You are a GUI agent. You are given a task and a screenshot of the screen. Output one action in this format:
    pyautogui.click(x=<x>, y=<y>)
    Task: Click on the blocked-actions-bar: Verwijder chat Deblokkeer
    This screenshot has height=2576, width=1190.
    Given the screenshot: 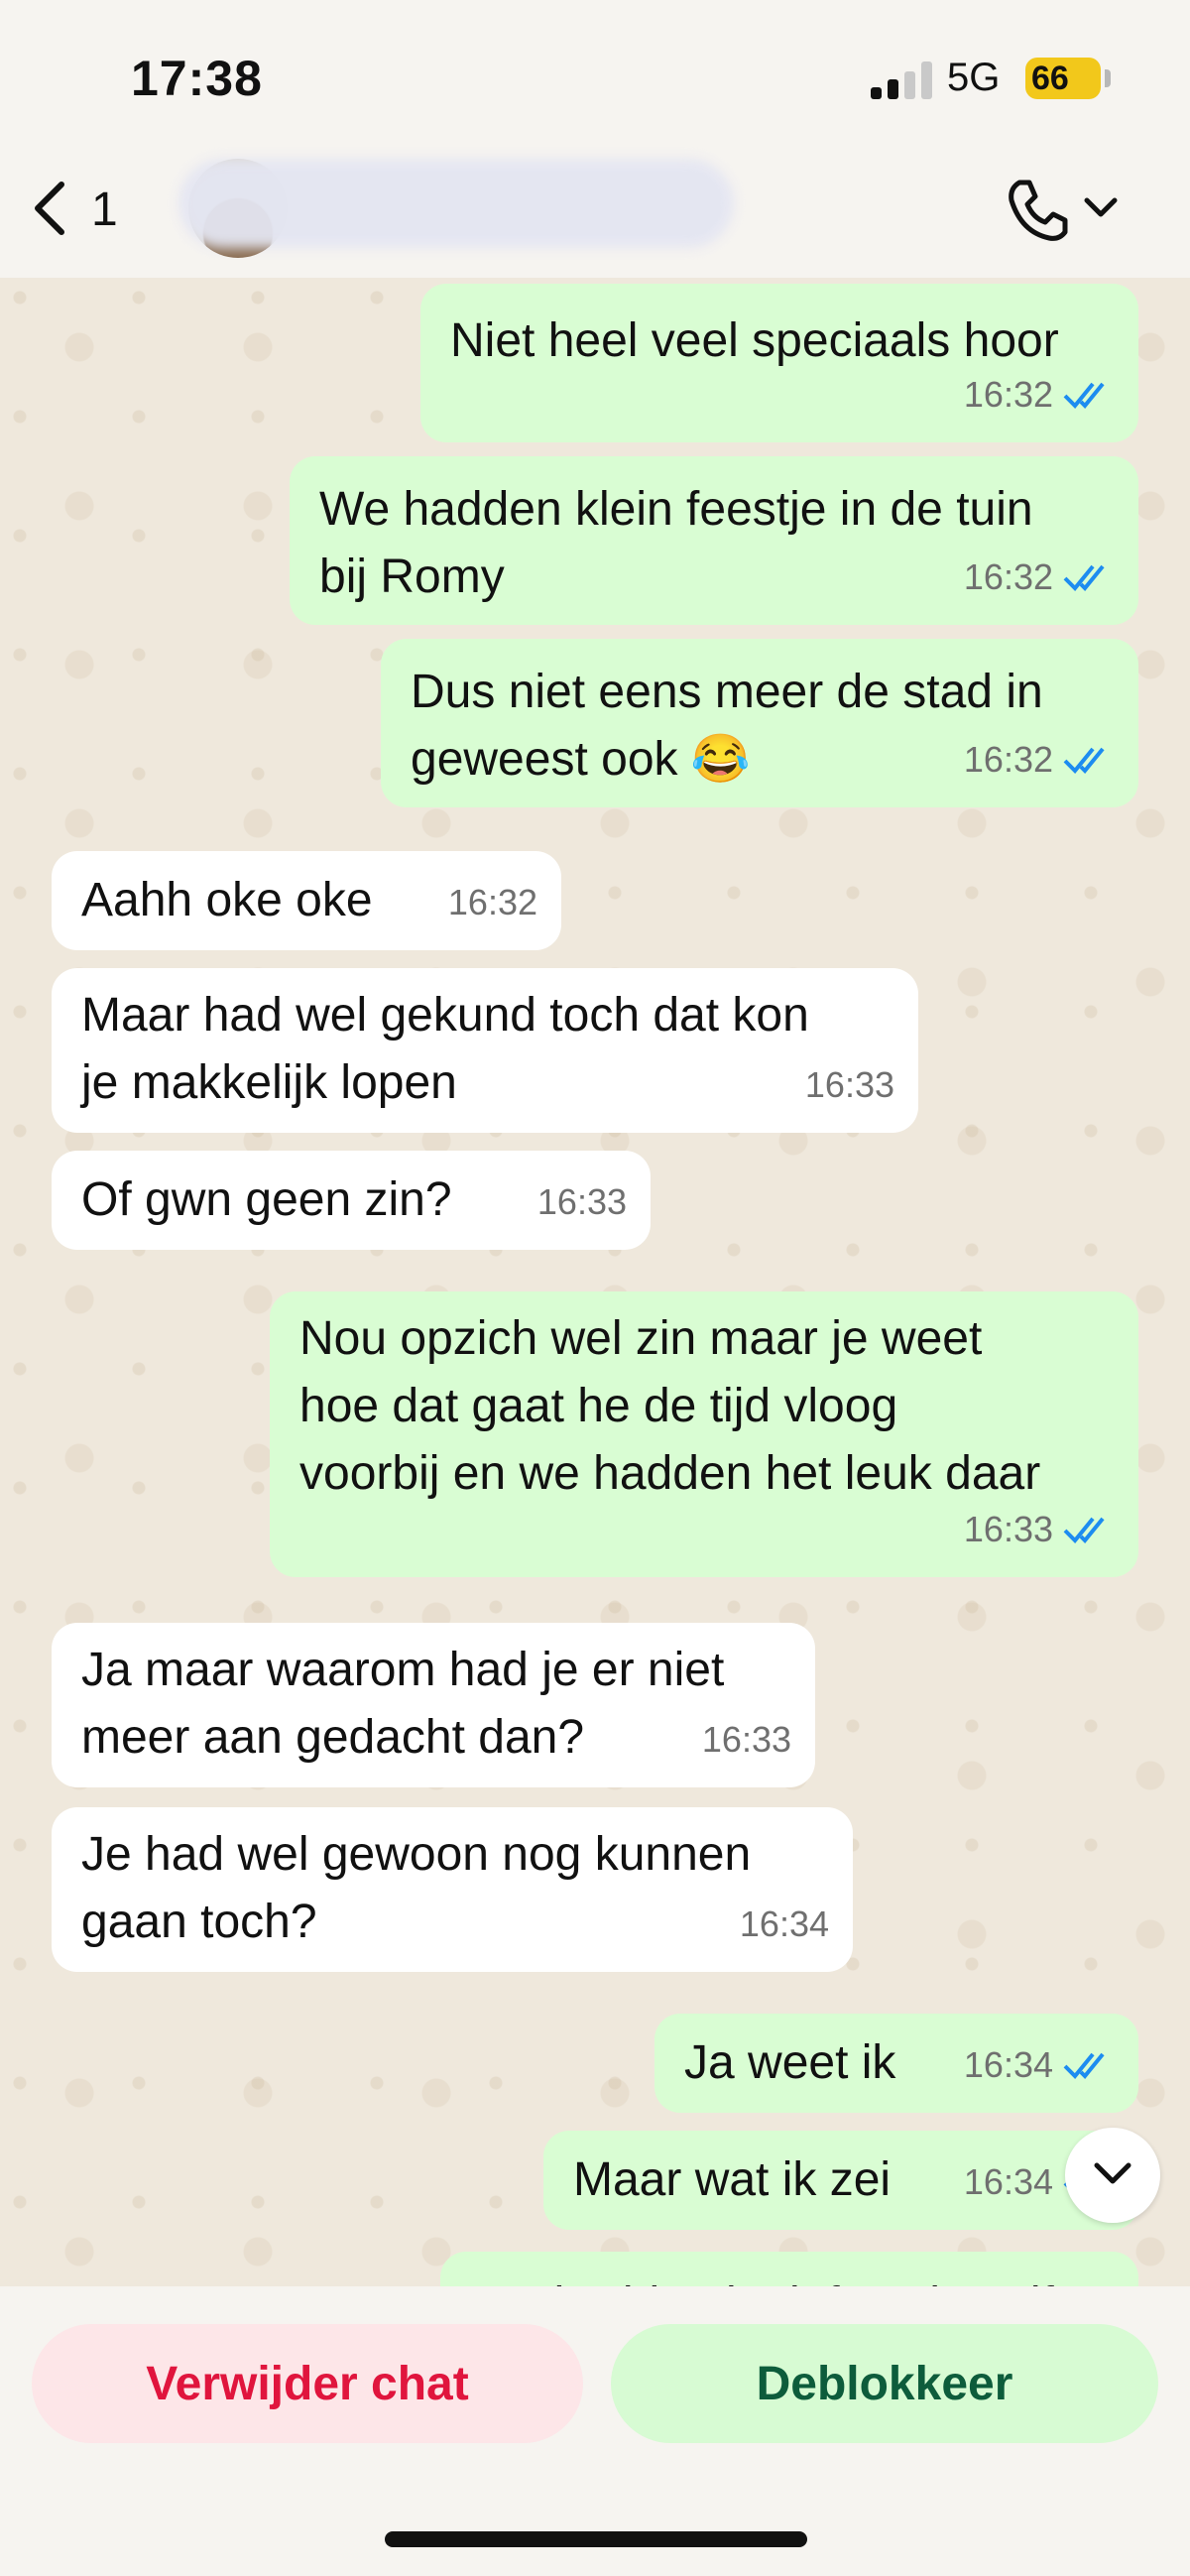 What is the action you would take?
    pyautogui.click(x=595, y=2431)
    